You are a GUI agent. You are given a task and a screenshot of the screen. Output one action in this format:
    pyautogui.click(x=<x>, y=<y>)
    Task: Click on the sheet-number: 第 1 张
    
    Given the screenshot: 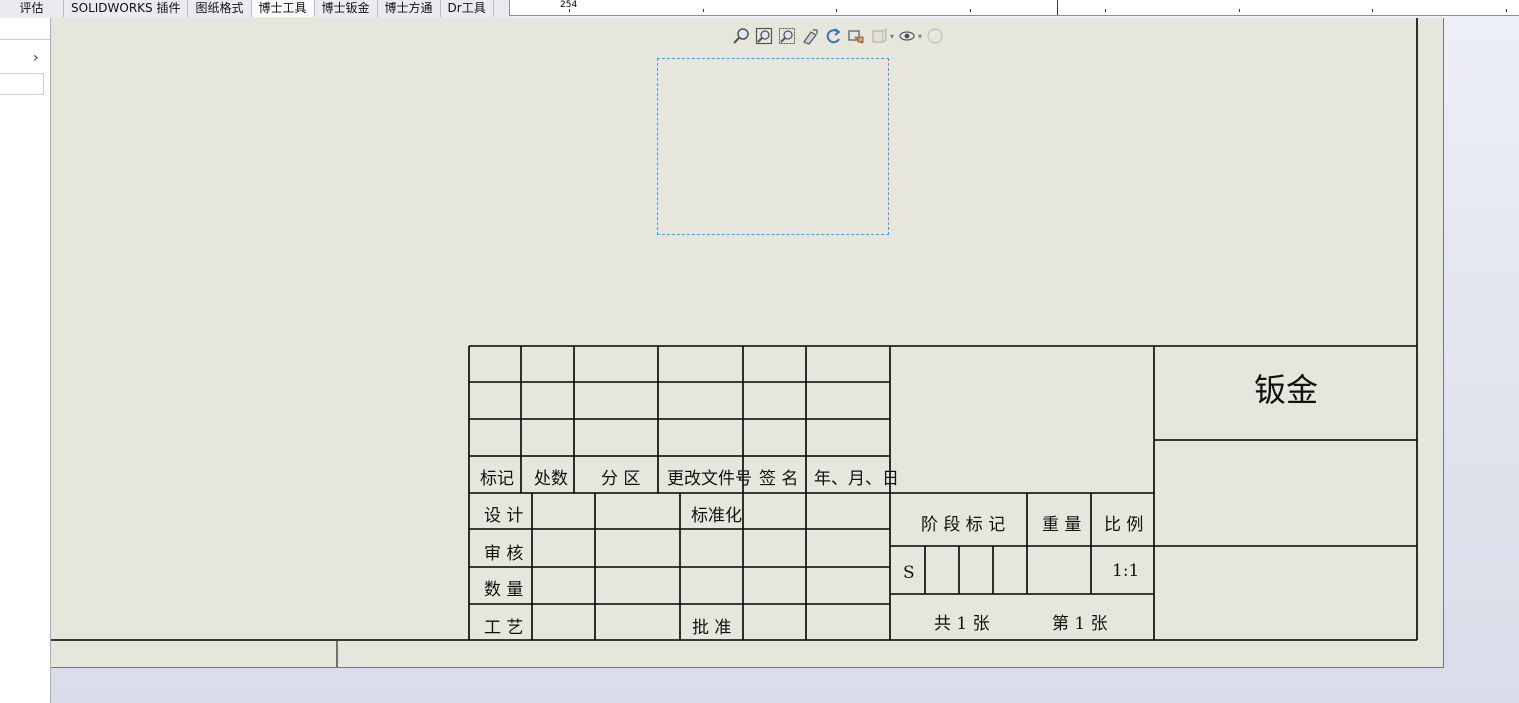 What is the action you would take?
    pyautogui.click(x=1080, y=624)
    